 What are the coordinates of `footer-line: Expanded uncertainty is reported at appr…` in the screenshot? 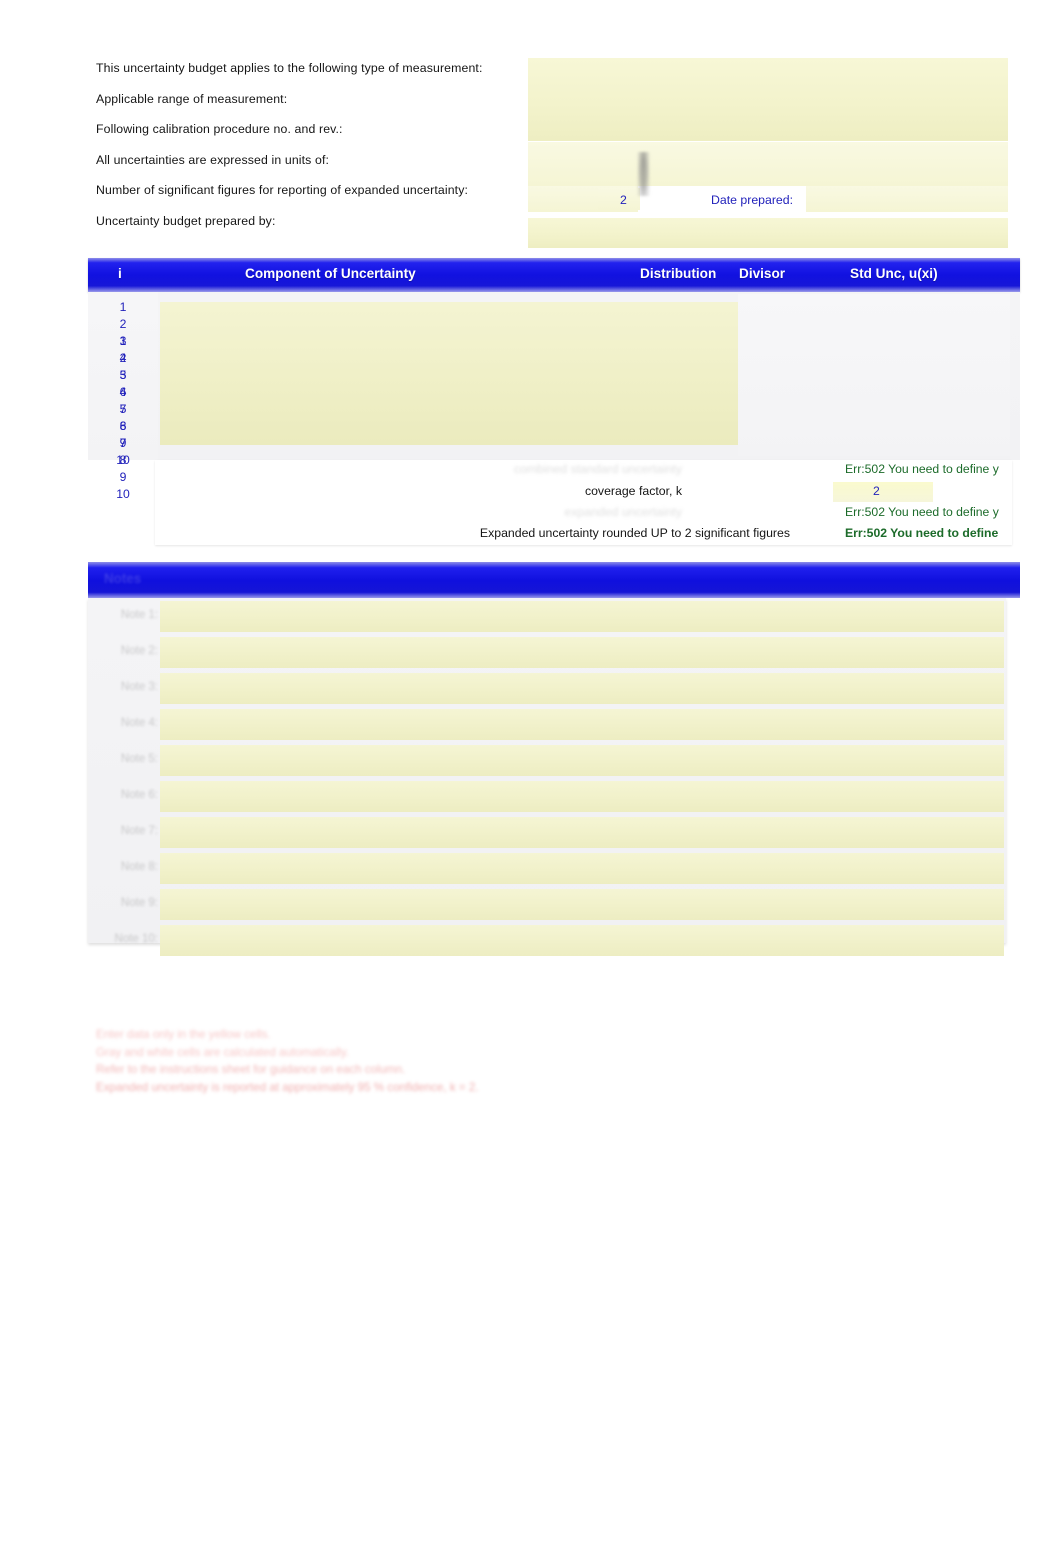 It's located at (287, 1087).